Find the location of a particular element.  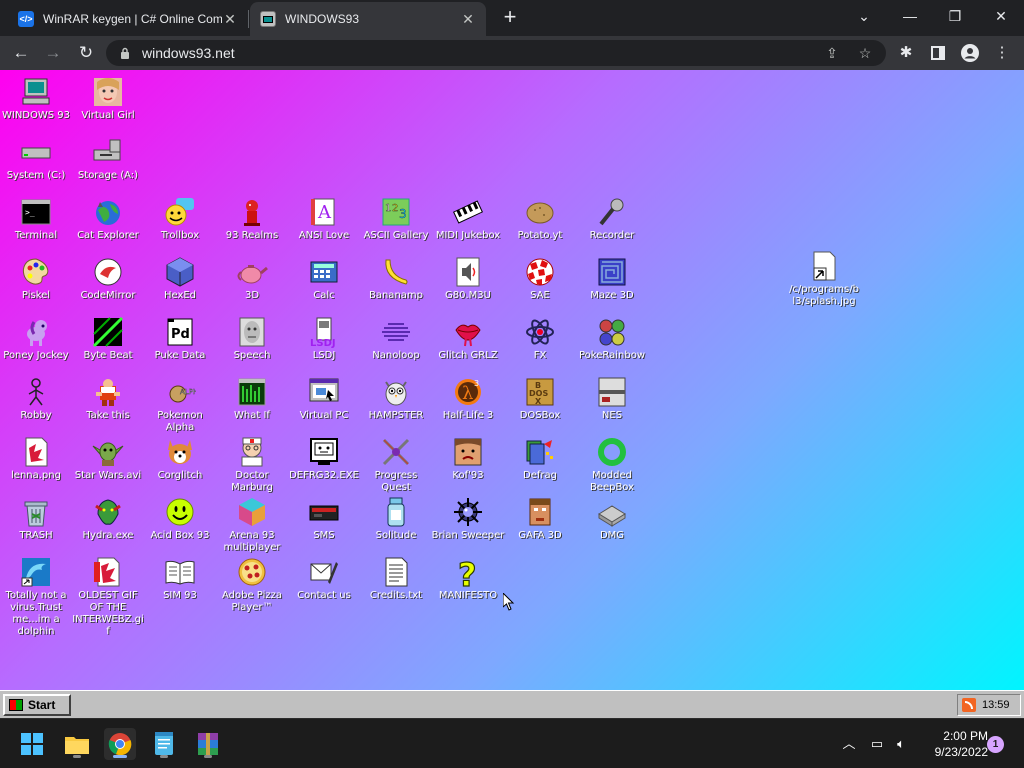

windows-start-icon is located at coordinates (32, 744).